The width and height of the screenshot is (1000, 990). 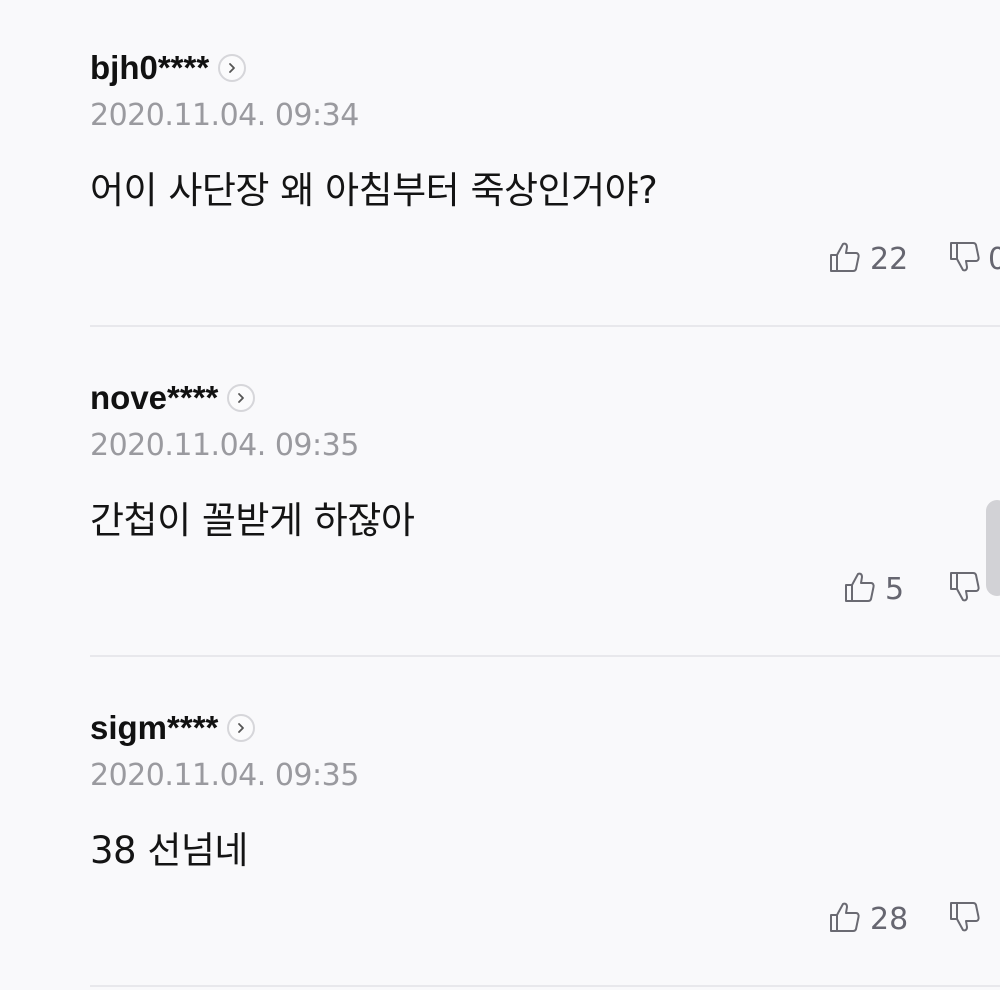 What do you see at coordinates (252, 520) in the screenshot?
I see `comment-text: 간첩이 꼴받게 하잖아` at bounding box center [252, 520].